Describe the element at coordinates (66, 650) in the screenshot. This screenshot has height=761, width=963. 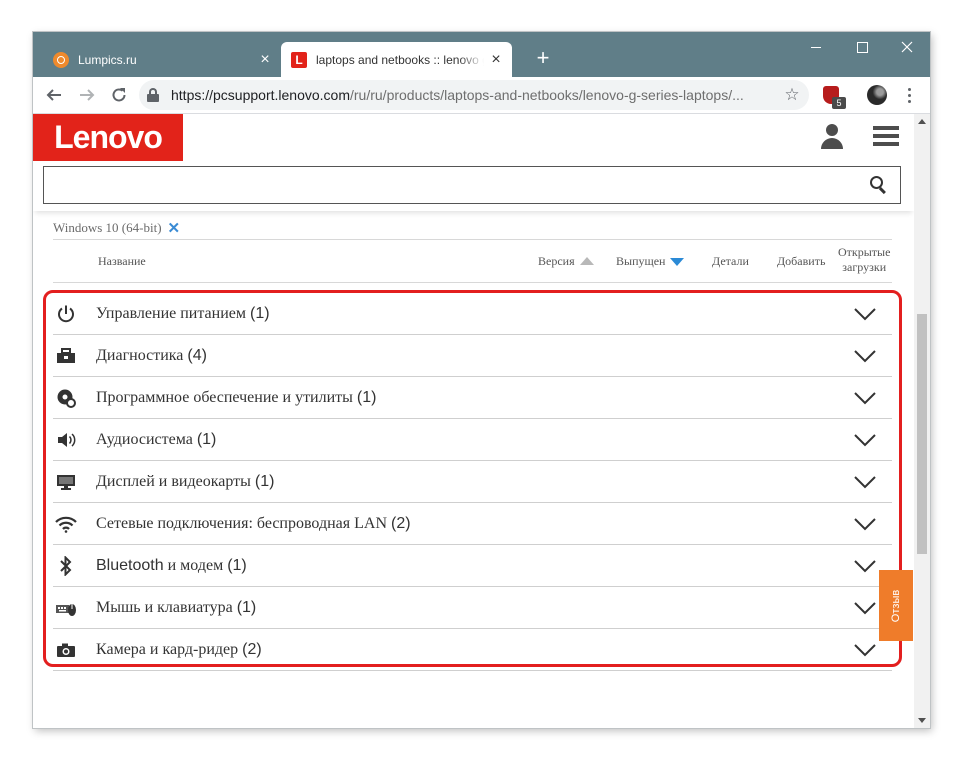
I see `camera-icon` at that location.